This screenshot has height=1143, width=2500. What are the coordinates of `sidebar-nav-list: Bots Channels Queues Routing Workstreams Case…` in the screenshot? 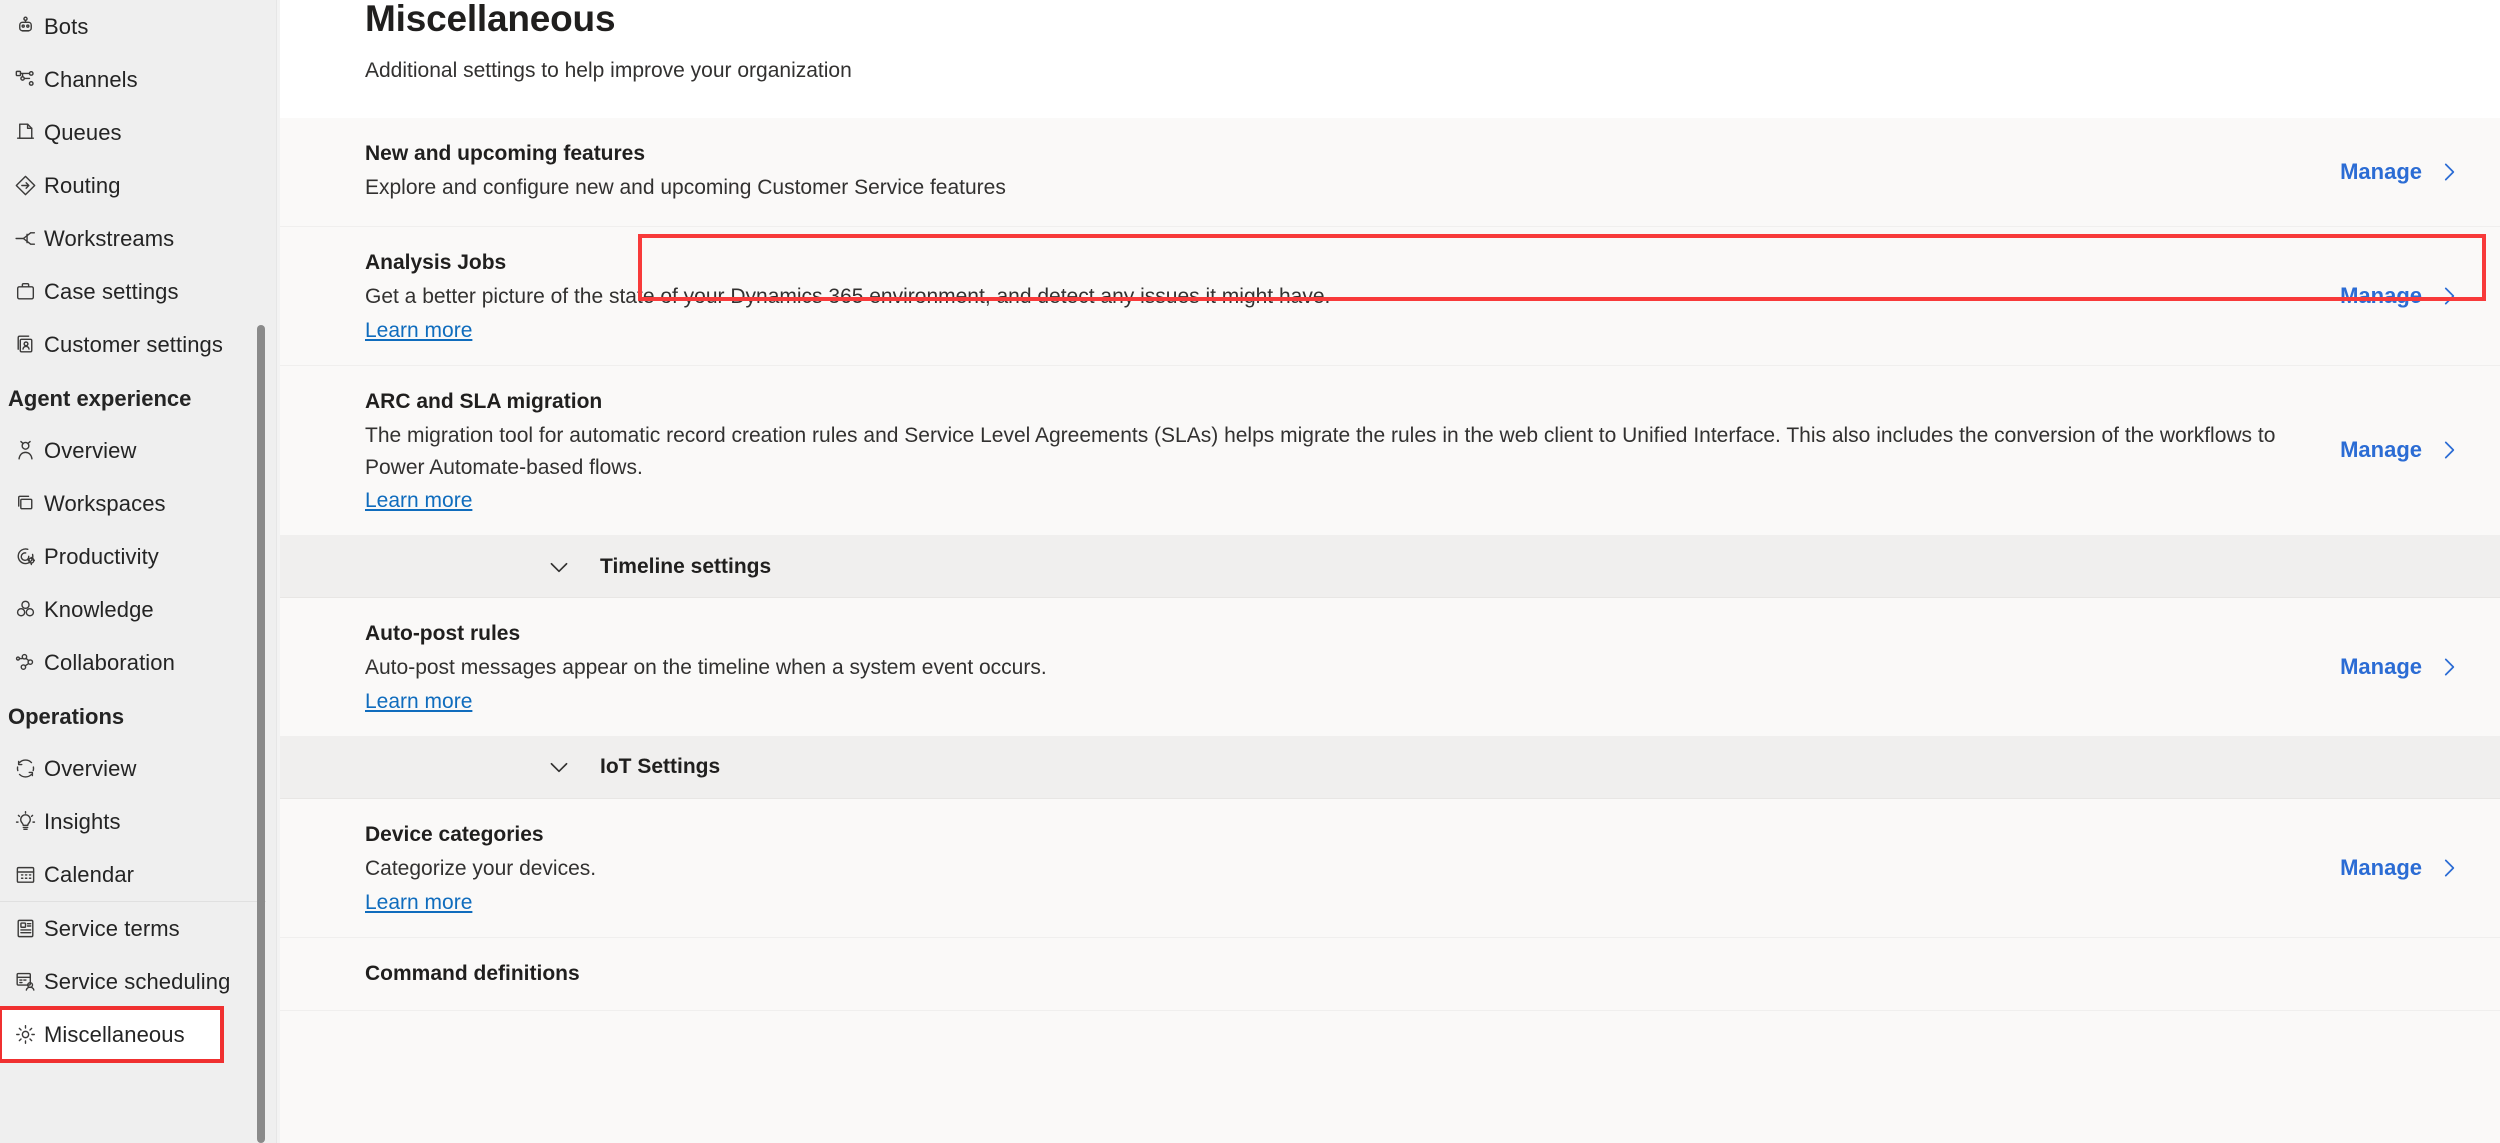 It's located at (140, 531).